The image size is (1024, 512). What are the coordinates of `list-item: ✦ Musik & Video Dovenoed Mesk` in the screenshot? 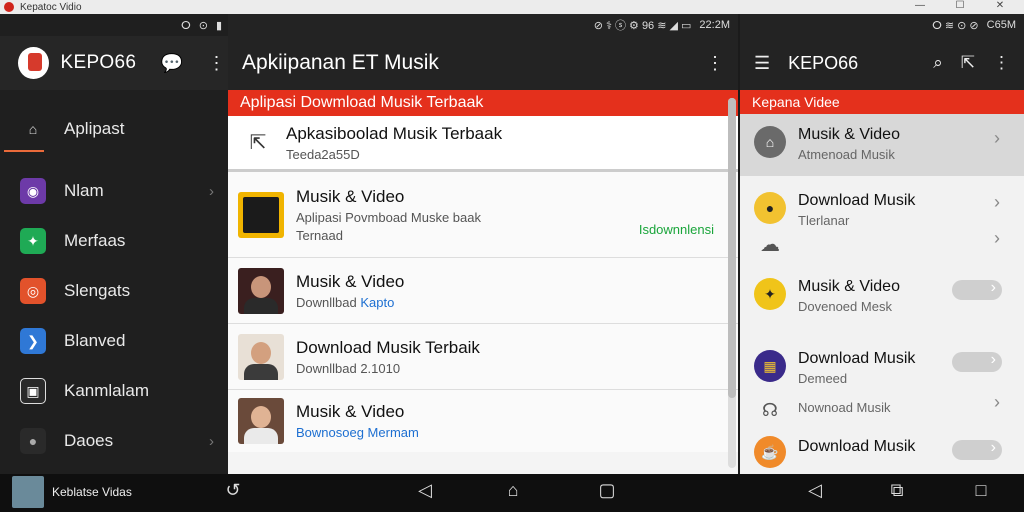 It's located at (882, 302).